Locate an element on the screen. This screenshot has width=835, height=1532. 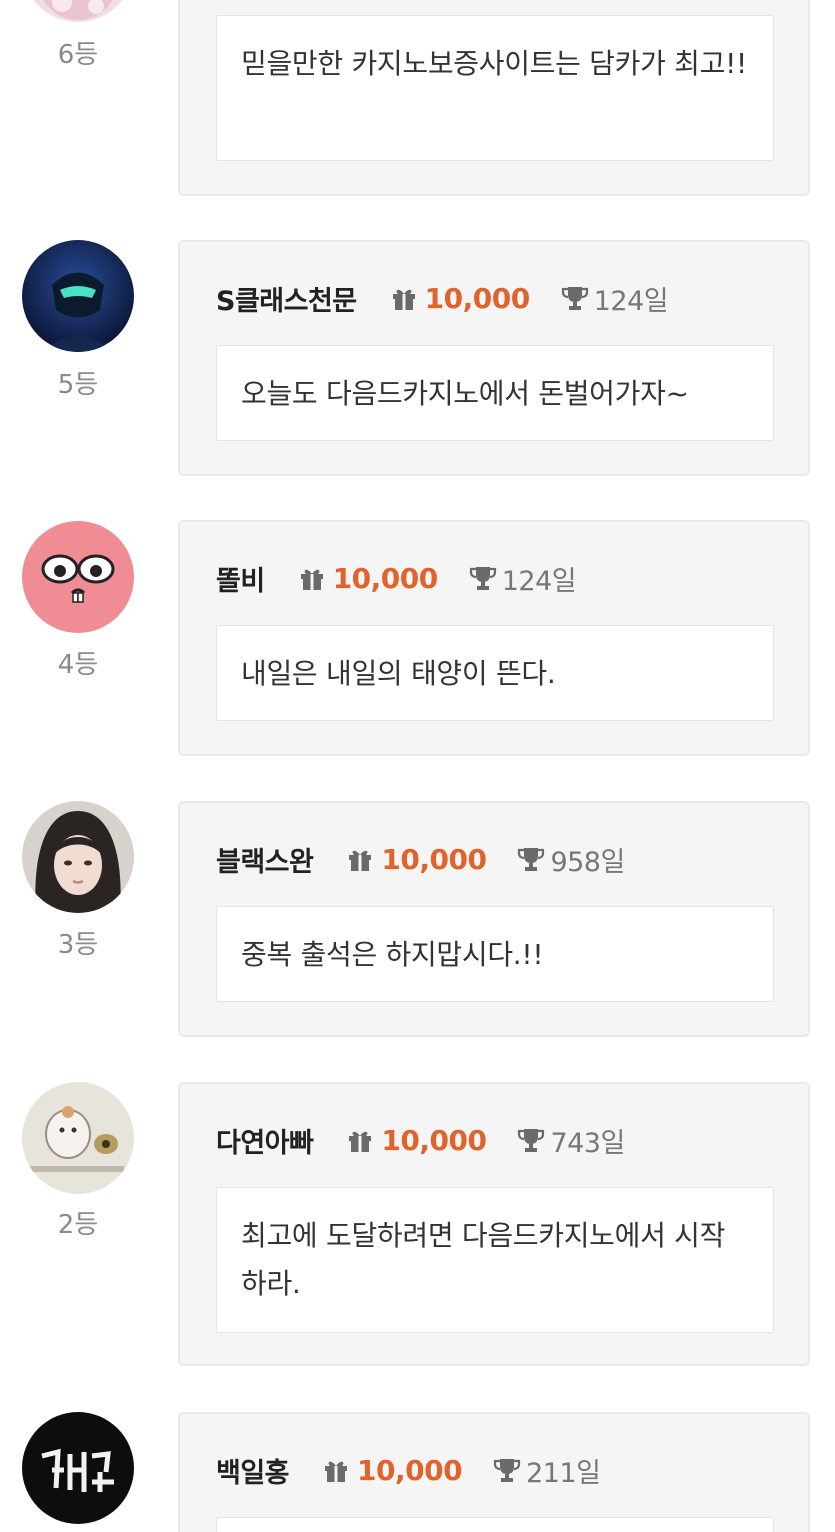
comment-meta: 백일홍 10,000 211일 is located at coordinates (408, 1470).